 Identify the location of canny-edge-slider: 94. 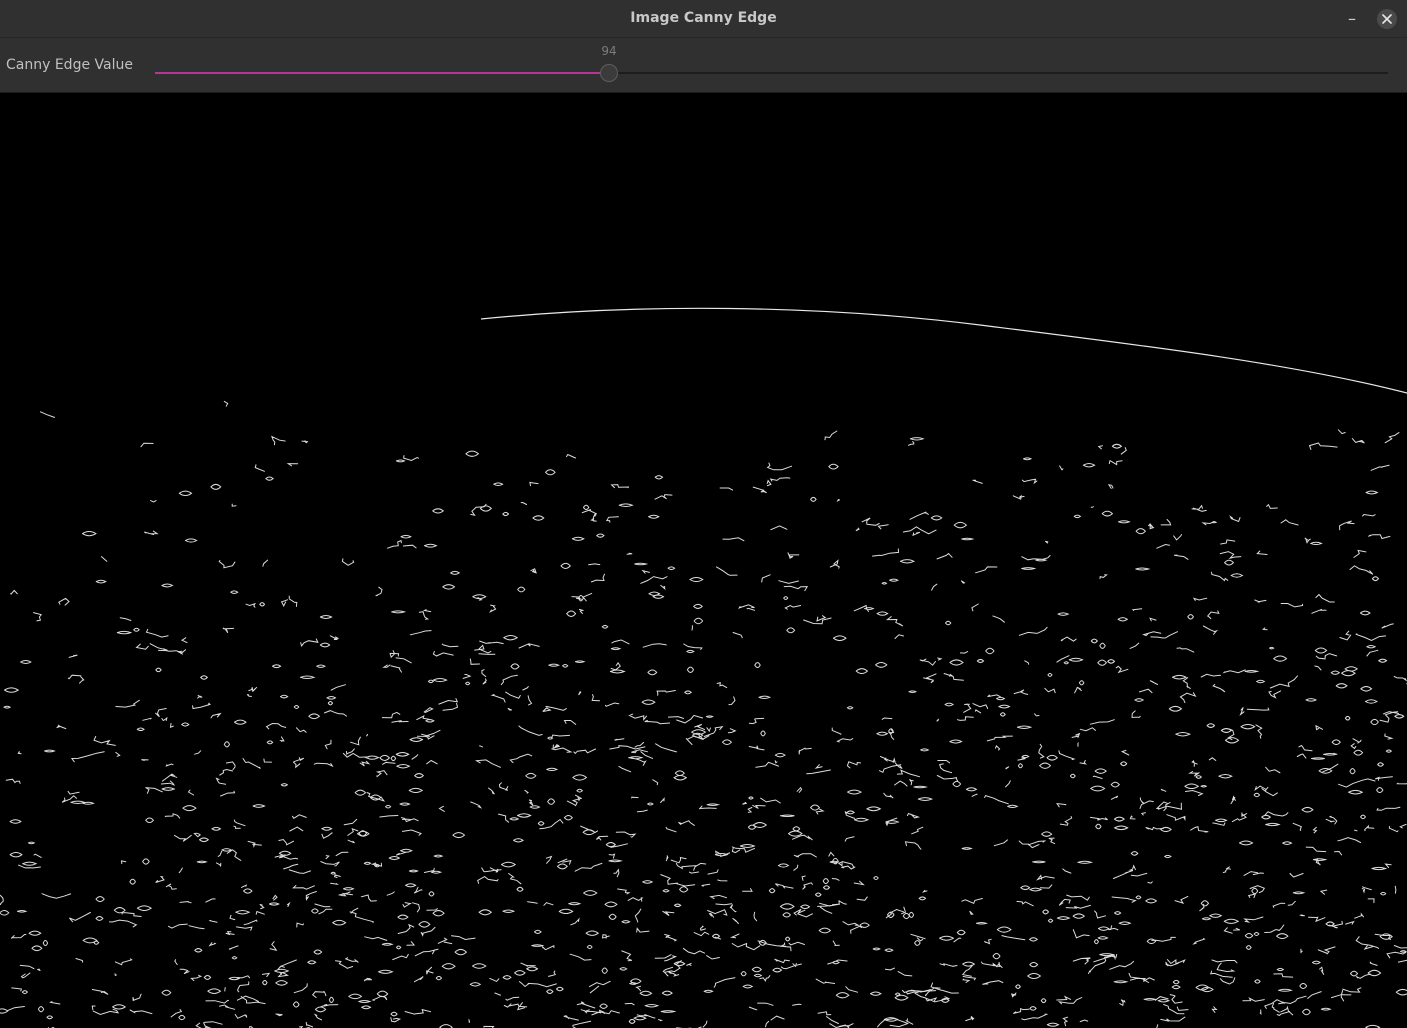
(771, 65).